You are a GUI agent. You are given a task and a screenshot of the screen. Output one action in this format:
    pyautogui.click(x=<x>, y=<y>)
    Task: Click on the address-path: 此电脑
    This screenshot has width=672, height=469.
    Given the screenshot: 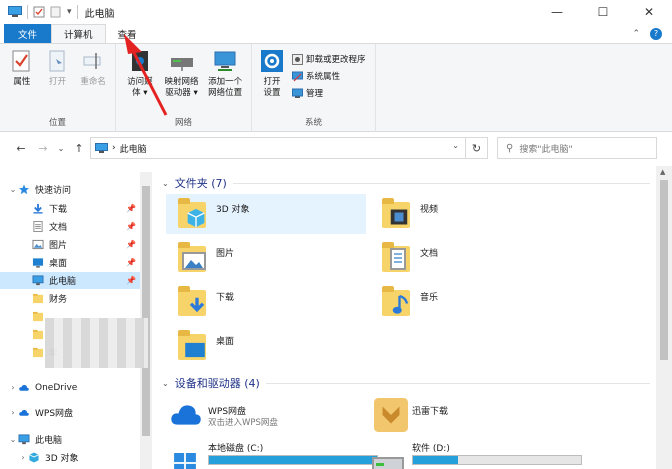 What is the action you would take?
    pyautogui.click(x=133, y=149)
    